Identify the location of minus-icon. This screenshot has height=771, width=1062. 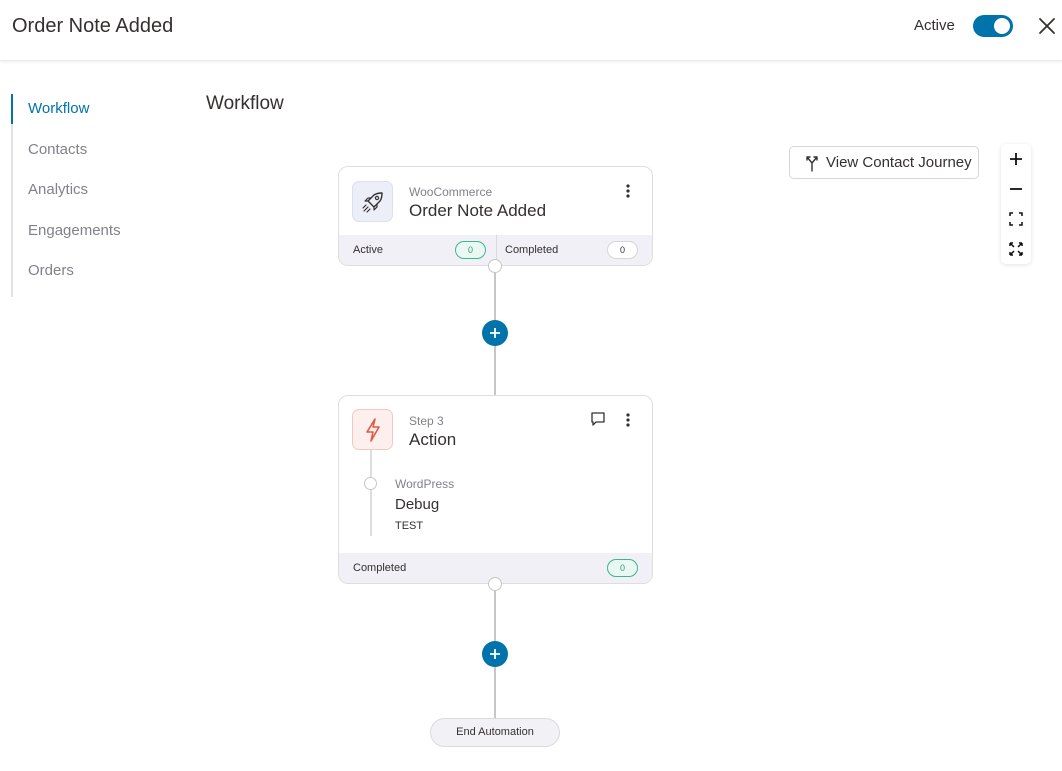
(1016, 189).